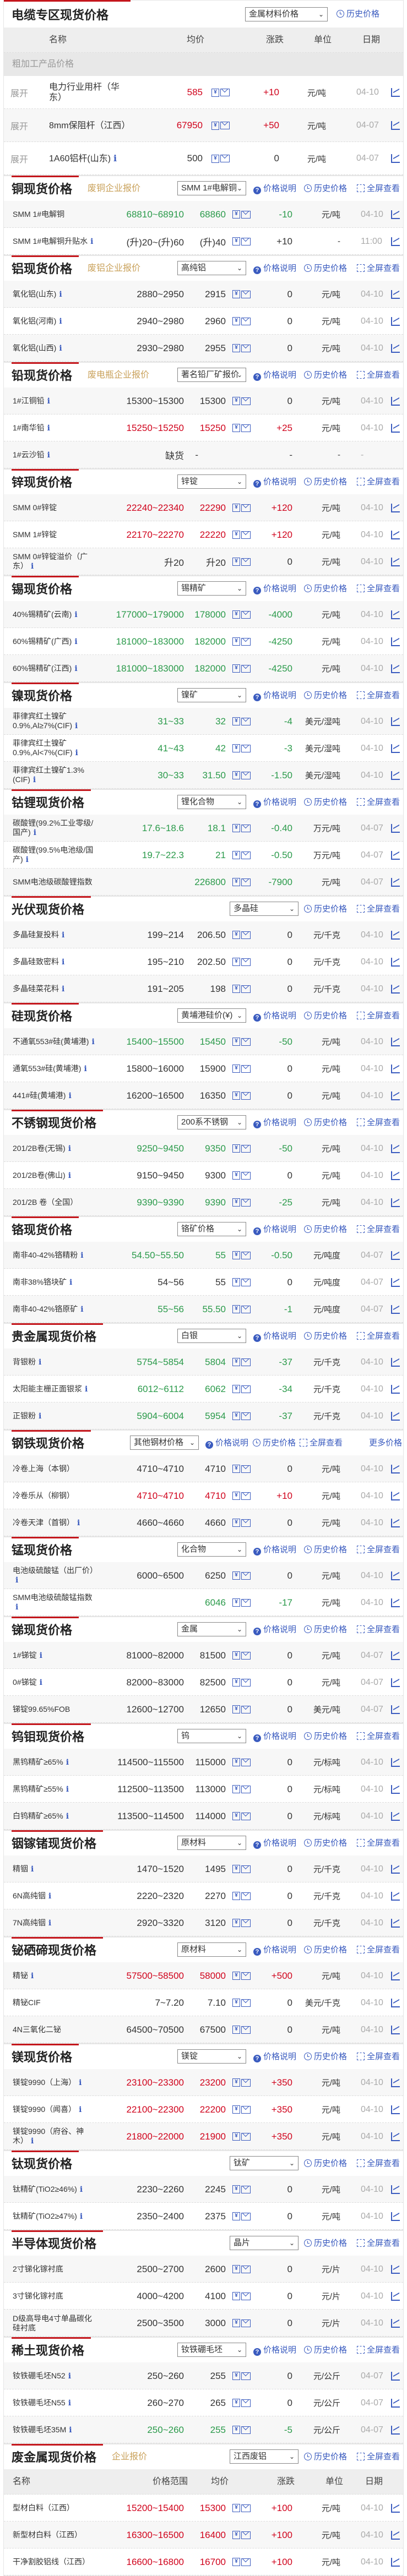 The image size is (407, 2576). What do you see at coordinates (211, 1015) in the screenshot?
I see `category-select: 黄埔港硅价(¥) ⌄` at bounding box center [211, 1015].